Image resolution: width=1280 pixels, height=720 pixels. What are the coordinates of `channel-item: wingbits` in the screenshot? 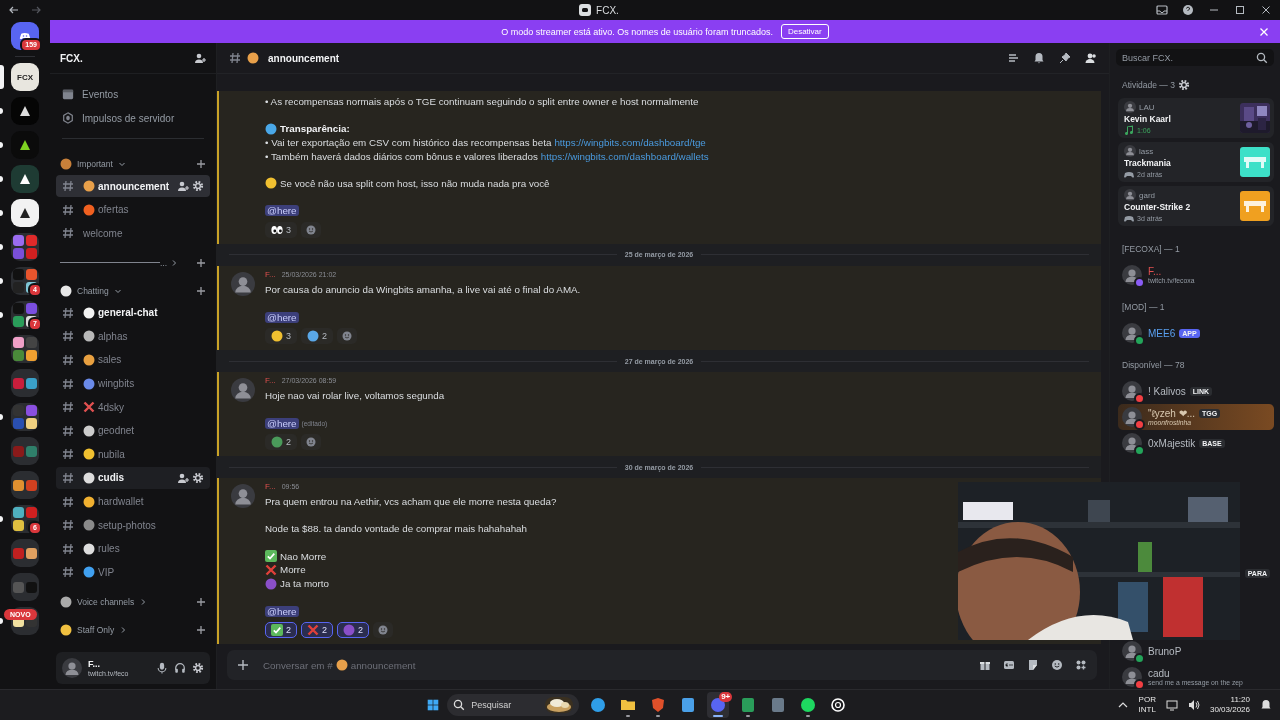 It's located at (133, 383).